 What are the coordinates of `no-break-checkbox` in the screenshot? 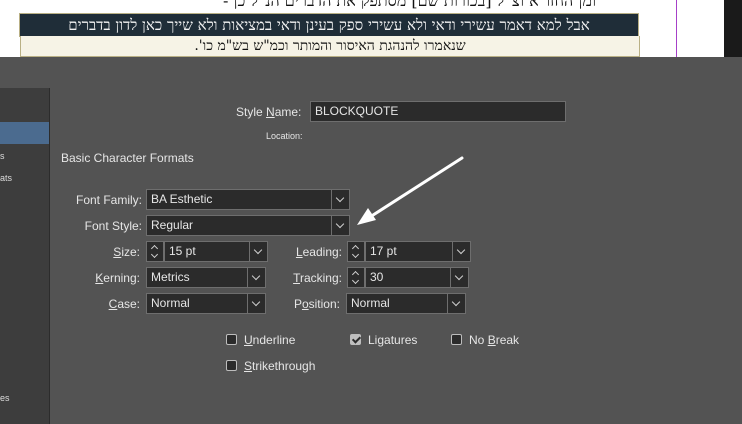 It's located at (456, 339).